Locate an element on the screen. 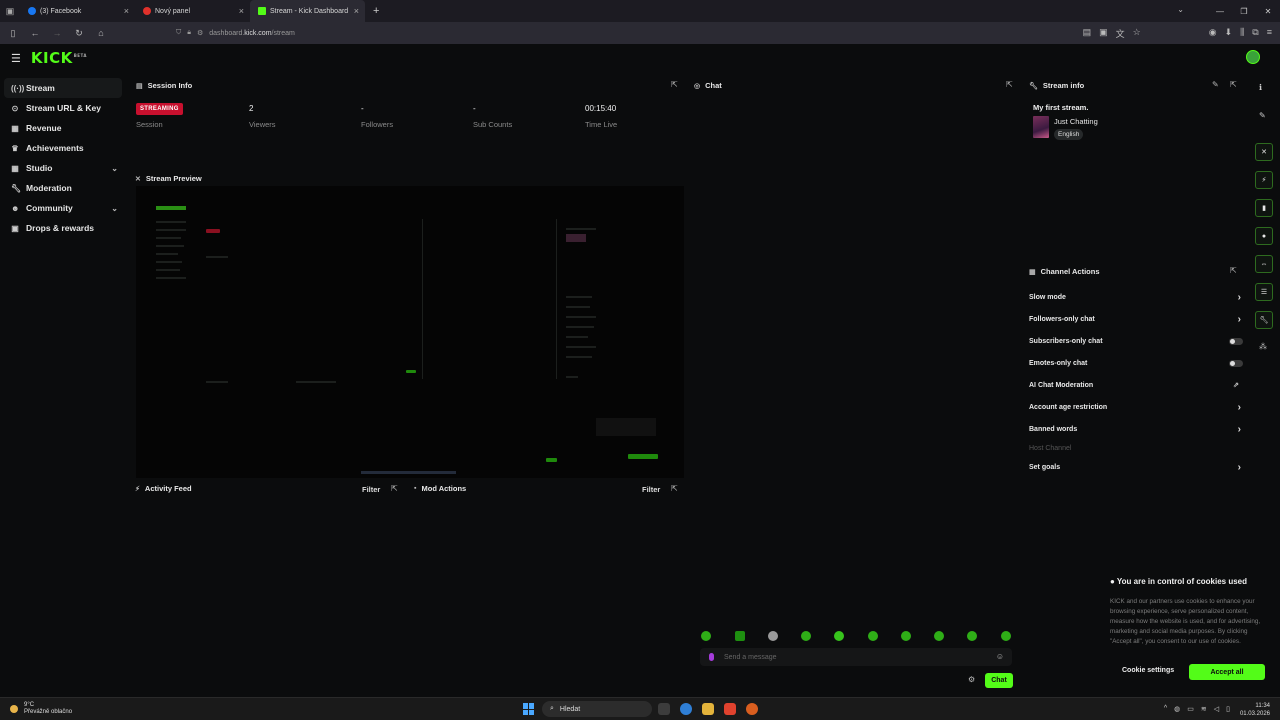 This screenshot has width=1280, height=720. chat-bubble-icon: ● is located at coordinates (1264, 236).